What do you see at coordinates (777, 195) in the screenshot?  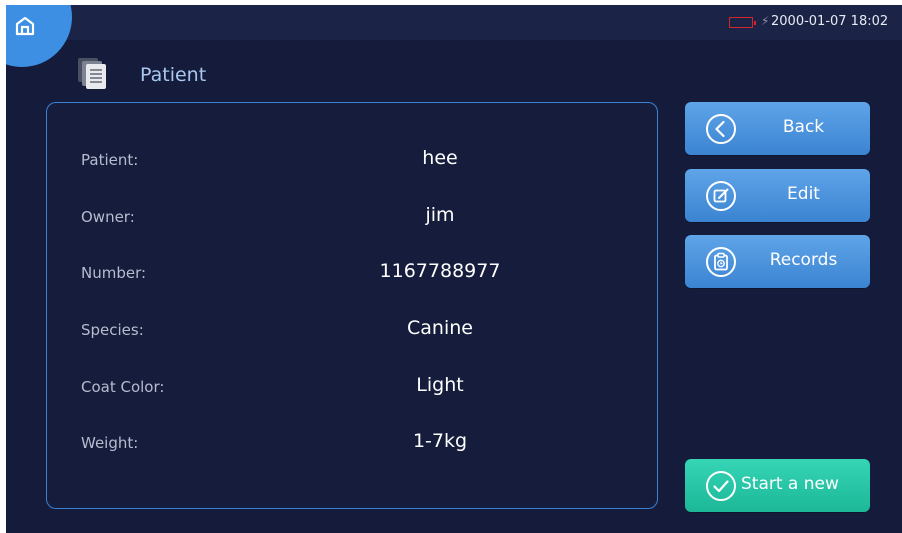 I see `edit-button: Edit` at bounding box center [777, 195].